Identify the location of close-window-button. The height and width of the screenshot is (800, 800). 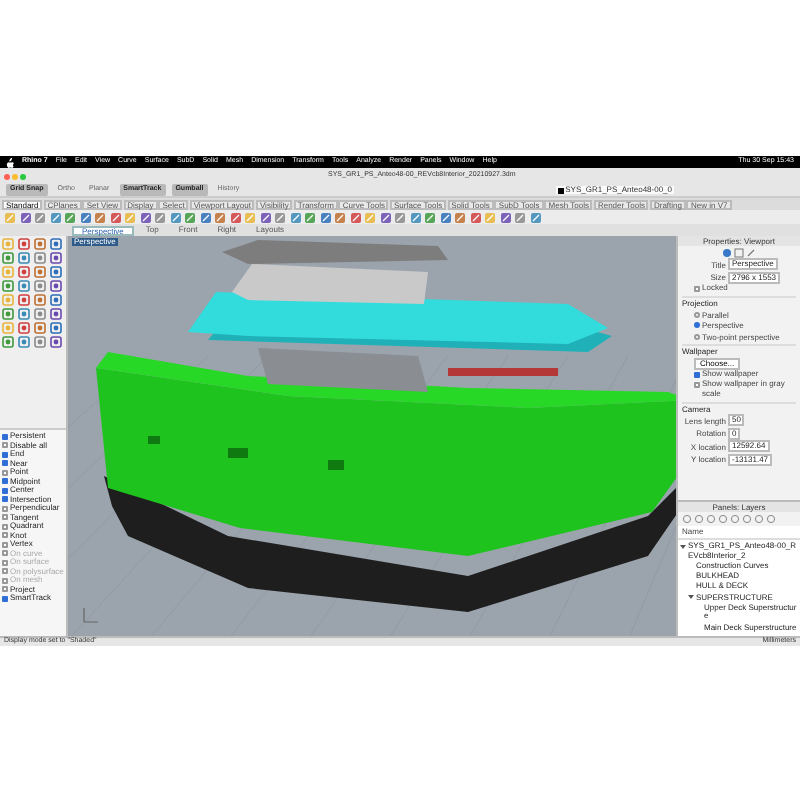
(7, 176).